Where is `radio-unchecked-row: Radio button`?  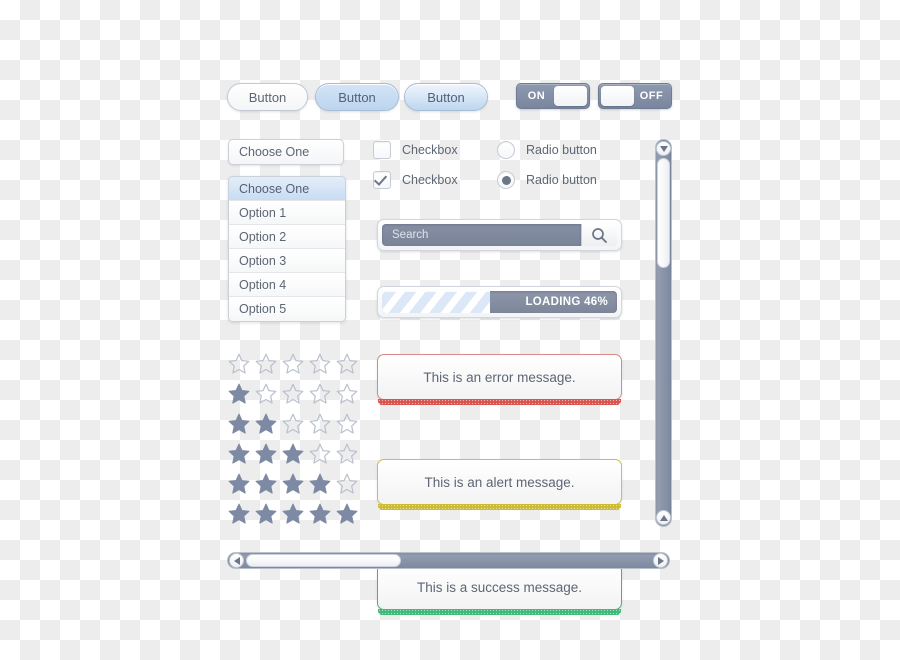 radio-unchecked-row: Radio button is located at coordinates (547, 150).